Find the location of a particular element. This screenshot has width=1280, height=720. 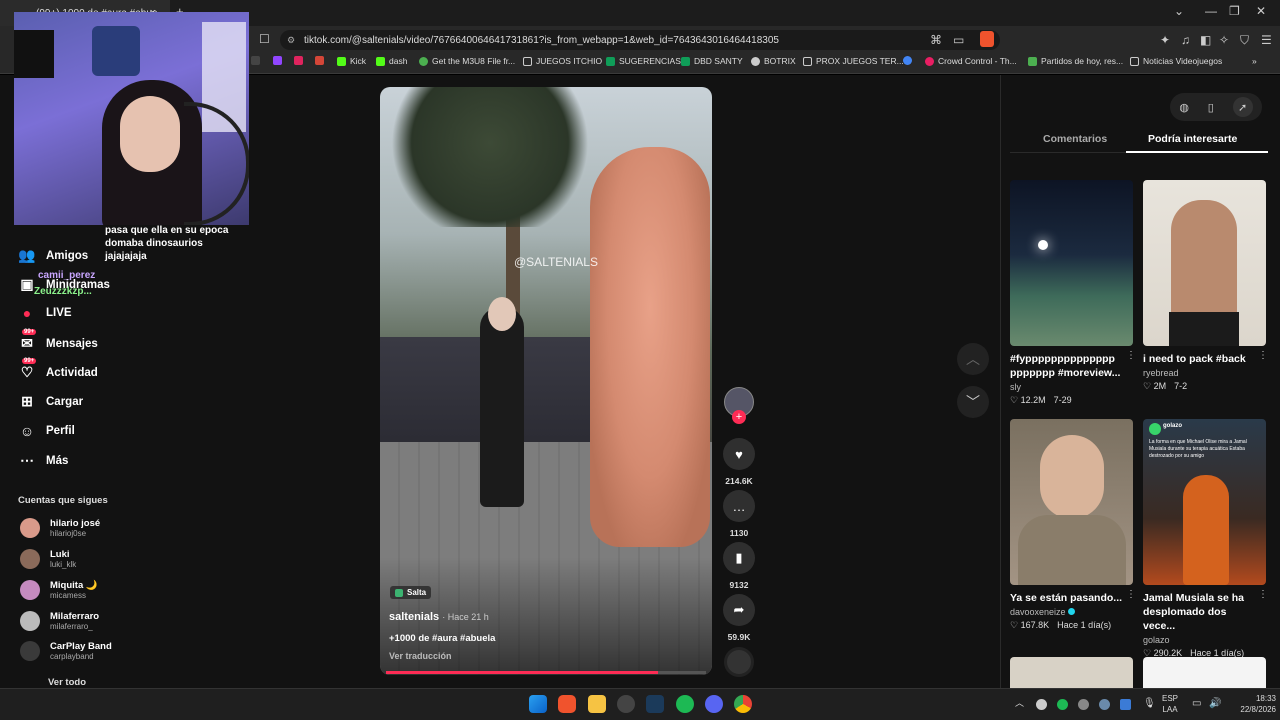

brave-browser-icon is located at coordinates (567, 704).